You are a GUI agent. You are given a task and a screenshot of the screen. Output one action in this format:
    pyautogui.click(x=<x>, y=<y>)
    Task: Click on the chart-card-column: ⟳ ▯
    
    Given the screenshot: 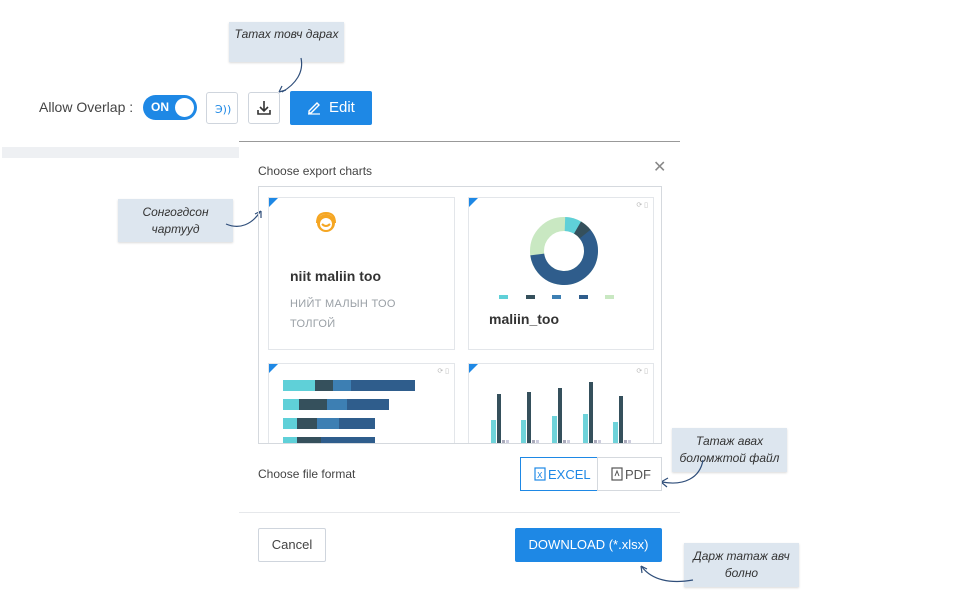 What is the action you would take?
    pyautogui.click(x=561, y=403)
    